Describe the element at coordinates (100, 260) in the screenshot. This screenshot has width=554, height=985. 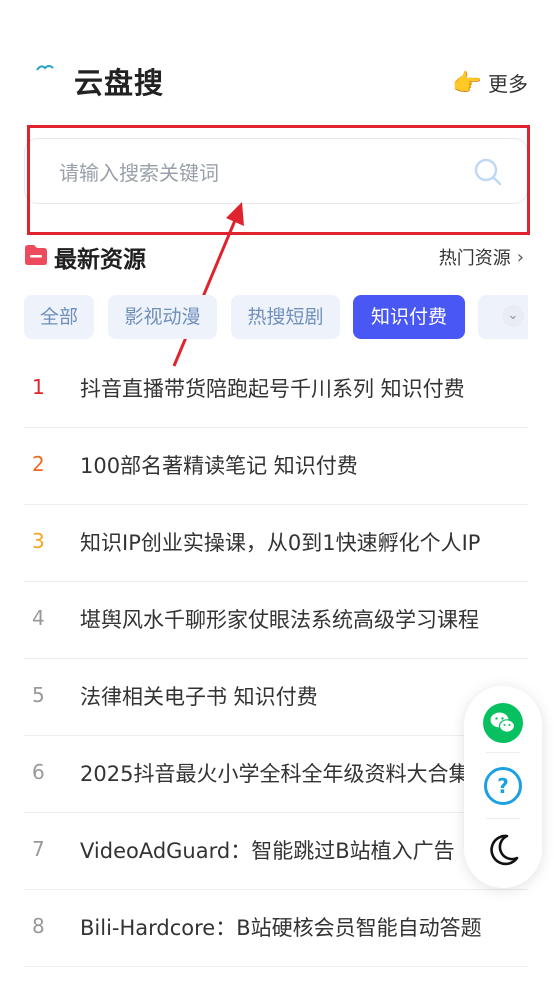
I see `section-title: 最新资源` at that location.